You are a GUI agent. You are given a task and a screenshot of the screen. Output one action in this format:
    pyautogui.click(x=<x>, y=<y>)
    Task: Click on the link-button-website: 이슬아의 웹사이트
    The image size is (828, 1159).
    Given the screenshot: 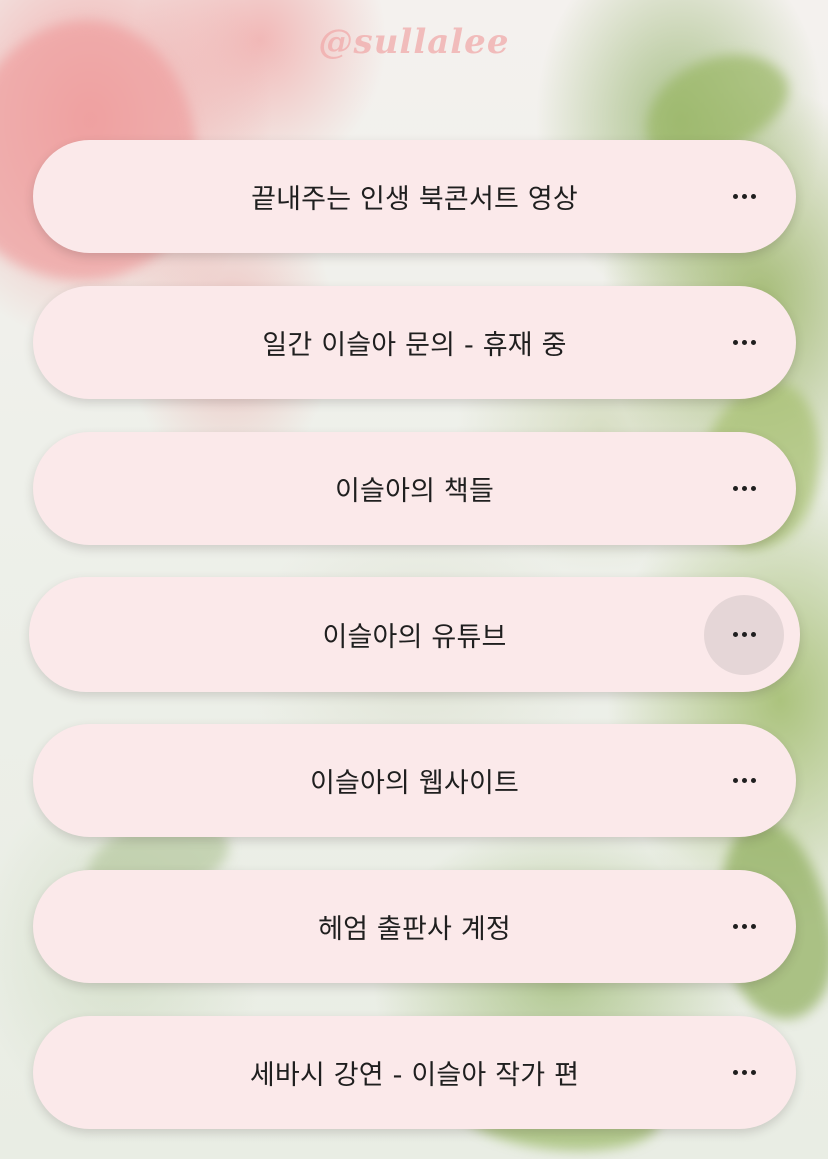 What is the action you would take?
    pyautogui.click(x=414, y=780)
    